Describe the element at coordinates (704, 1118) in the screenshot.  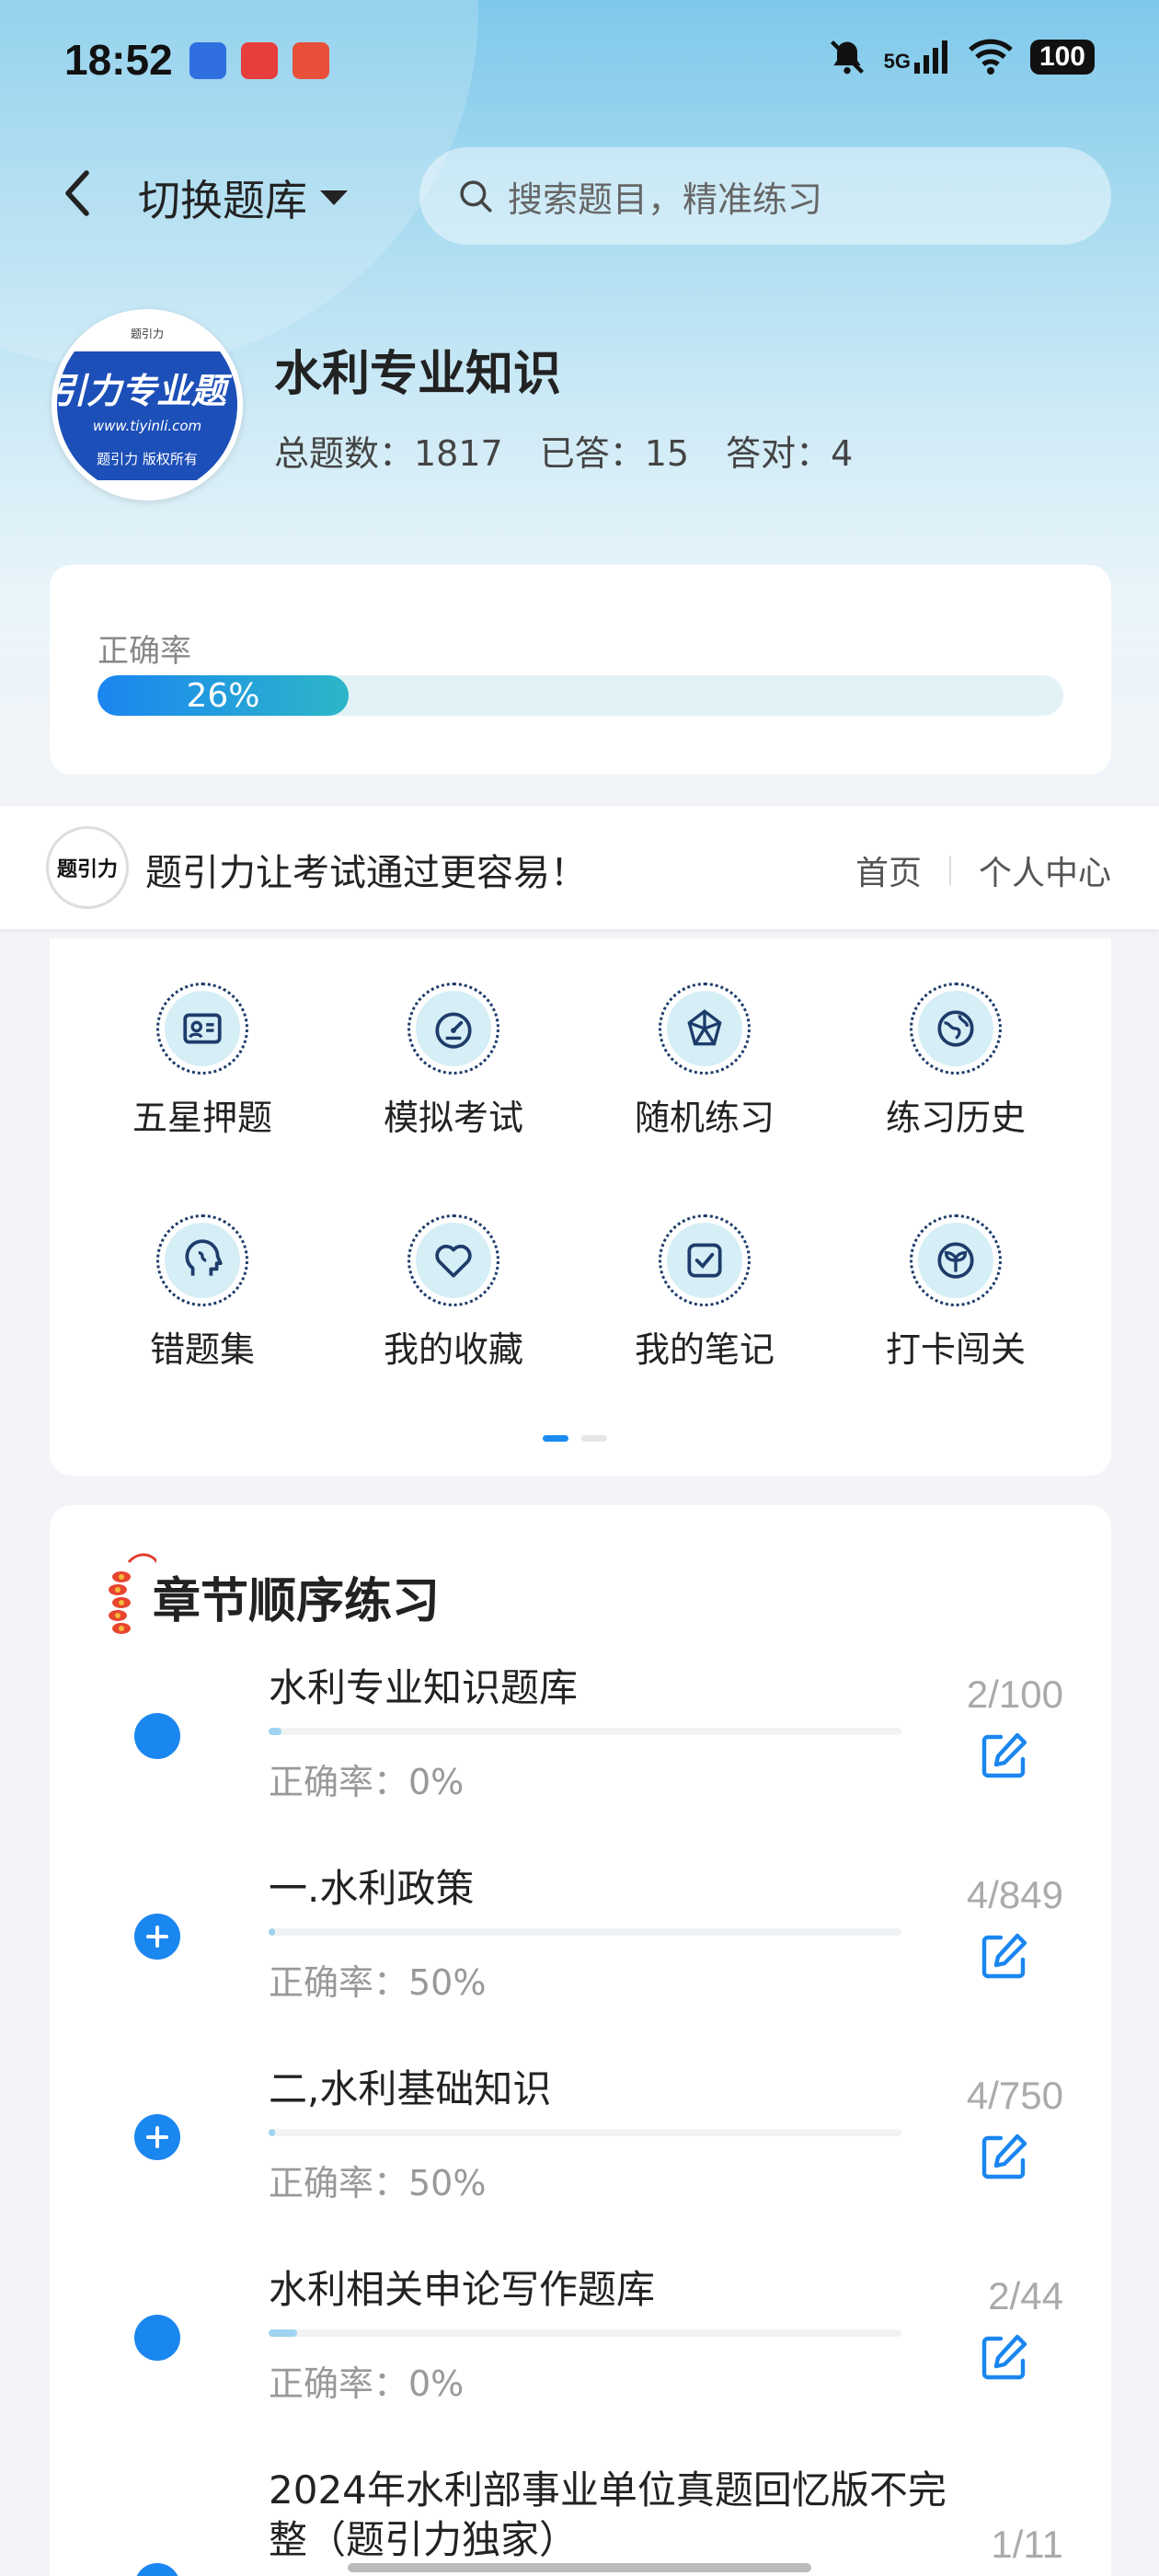
I see `grid-item-label: 随机练习` at that location.